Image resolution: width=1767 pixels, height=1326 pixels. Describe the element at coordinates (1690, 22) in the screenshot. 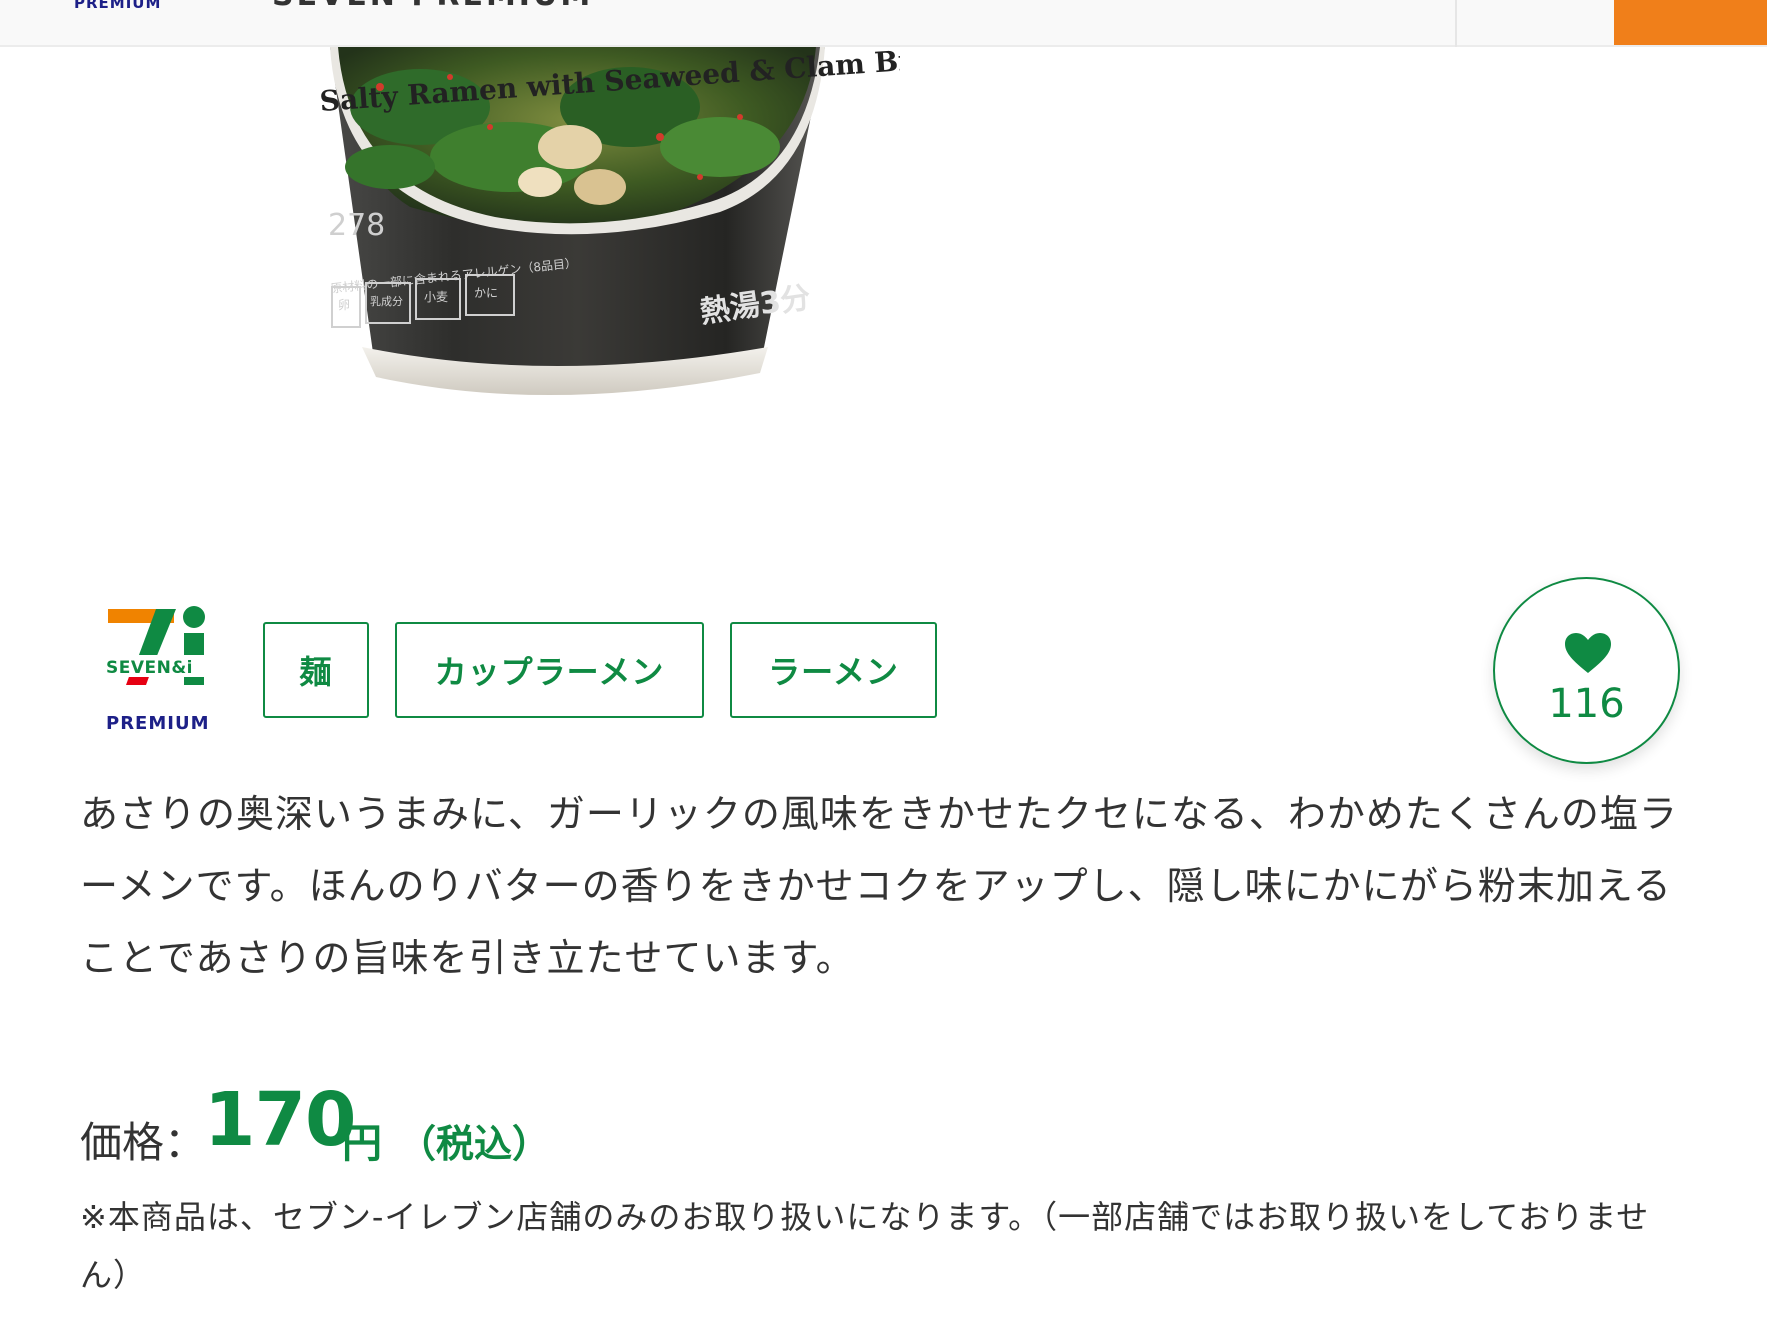

I see `header-menu-button` at that location.